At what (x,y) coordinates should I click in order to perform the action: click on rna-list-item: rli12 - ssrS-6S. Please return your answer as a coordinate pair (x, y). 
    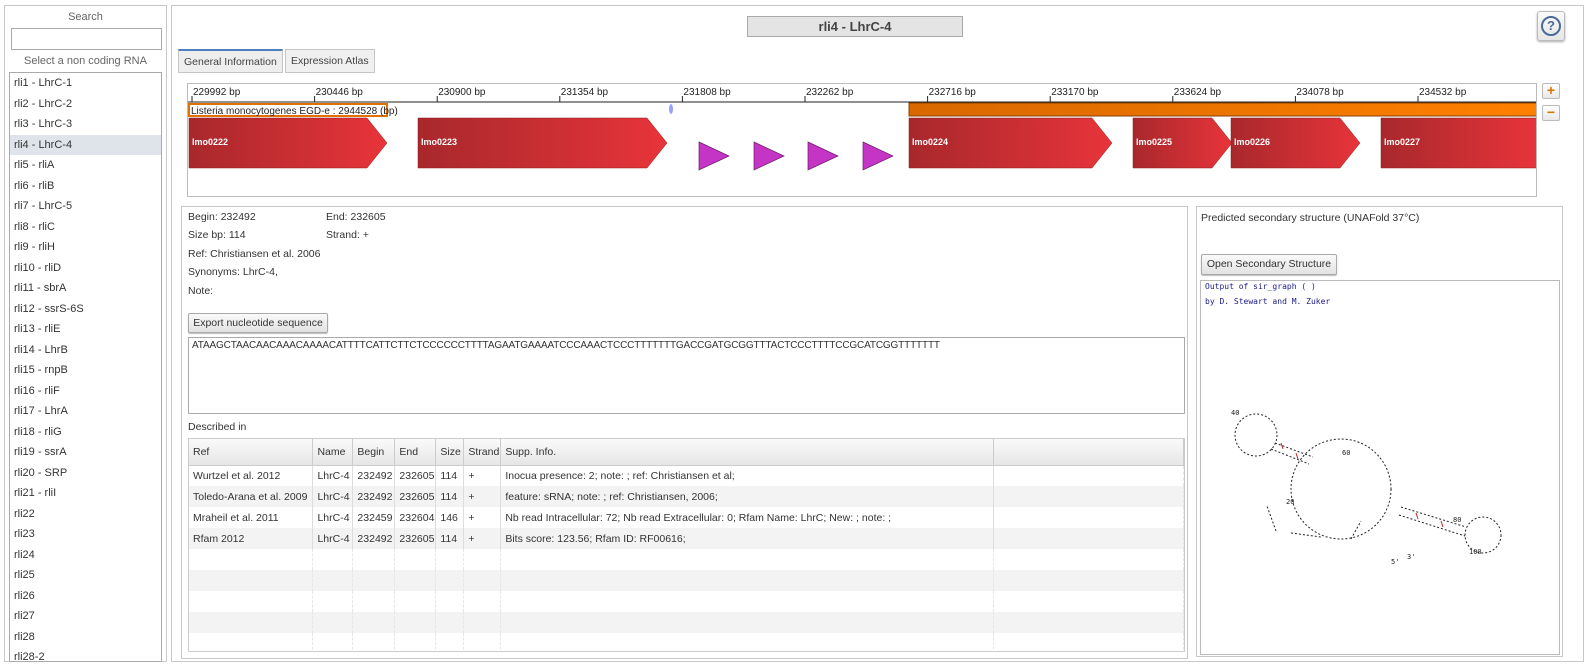
    Looking at the image, I should click on (85, 309).